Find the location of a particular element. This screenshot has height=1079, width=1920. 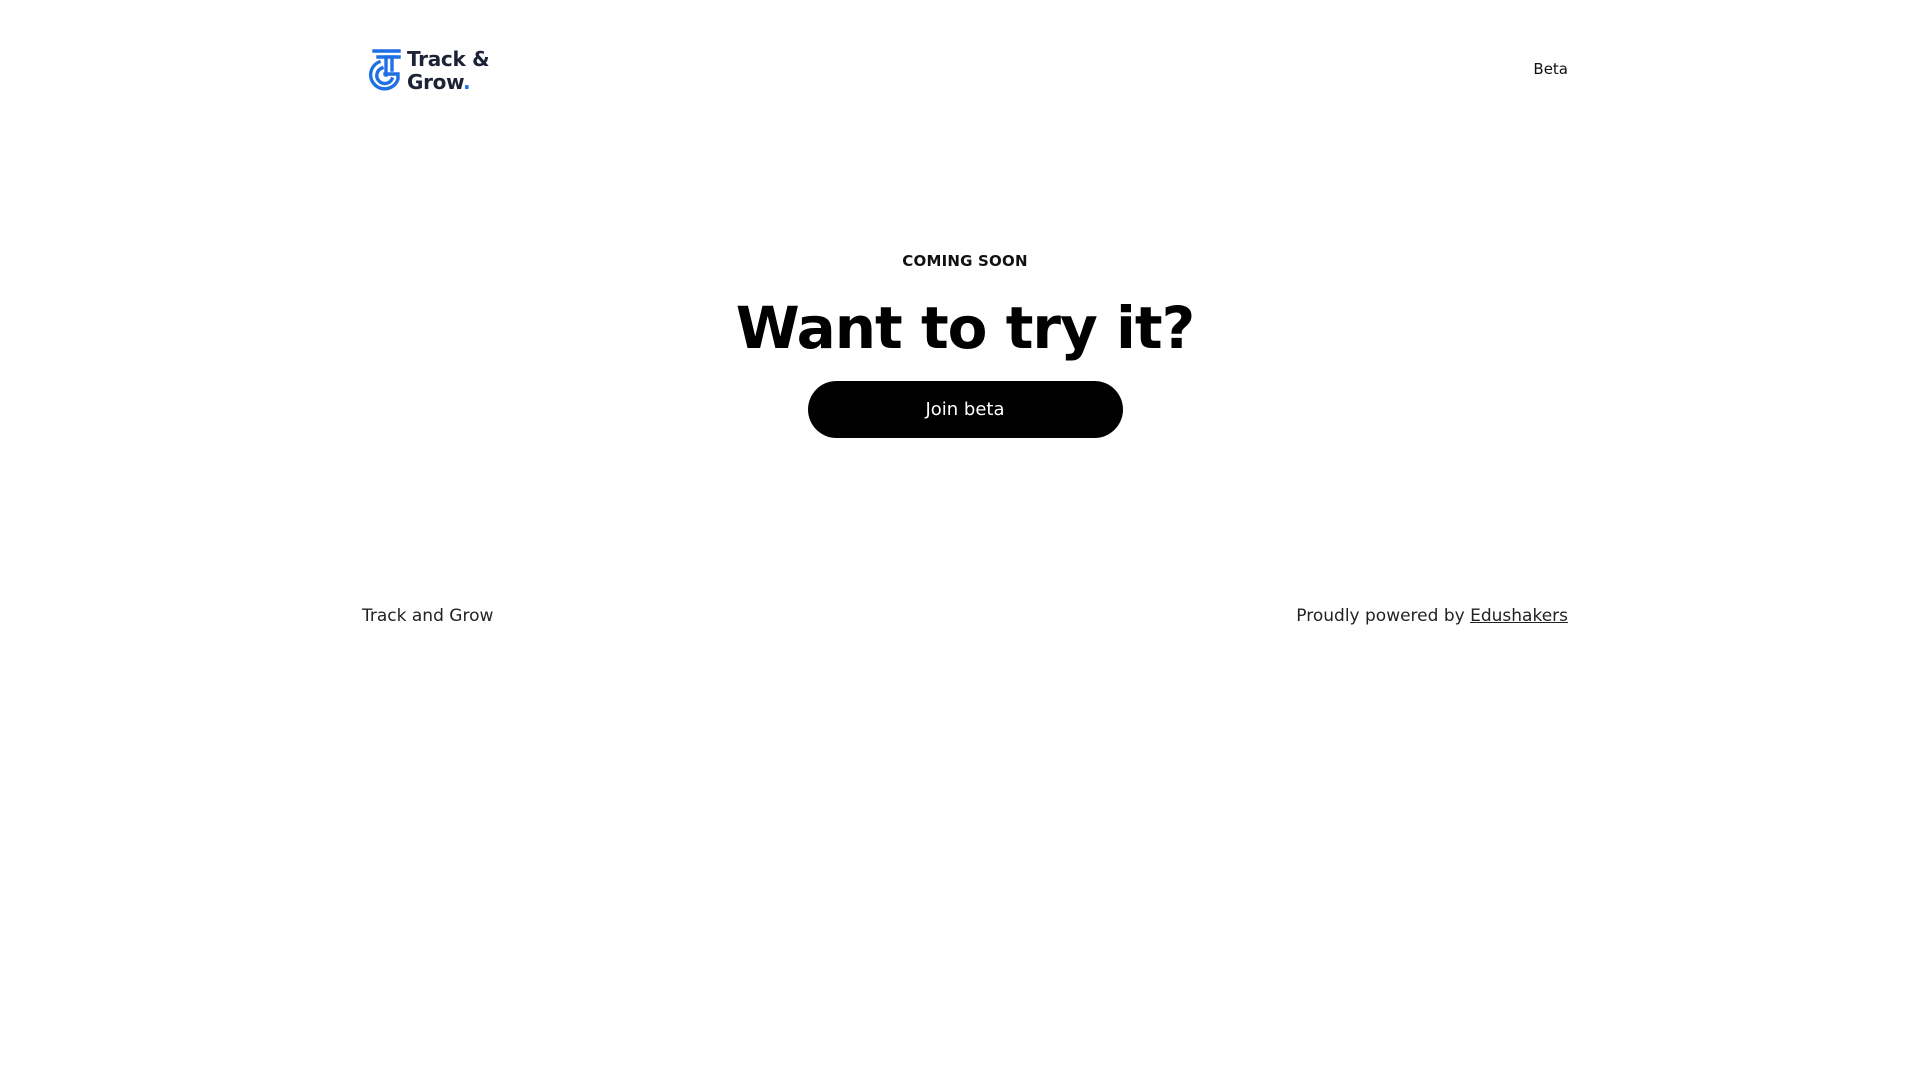

logo-line-1: Track & is located at coordinates (448, 59).